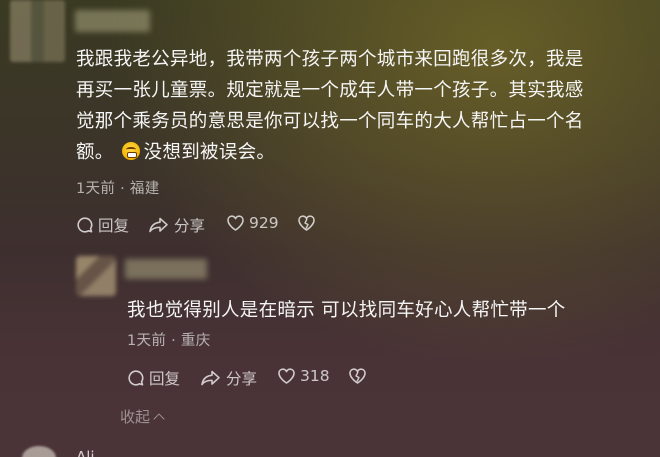 This screenshot has height=457, width=660. Describe the element at coordinates (130, 151) in the screenshot. I see `grimacing-face-emoji-icon` at that location.